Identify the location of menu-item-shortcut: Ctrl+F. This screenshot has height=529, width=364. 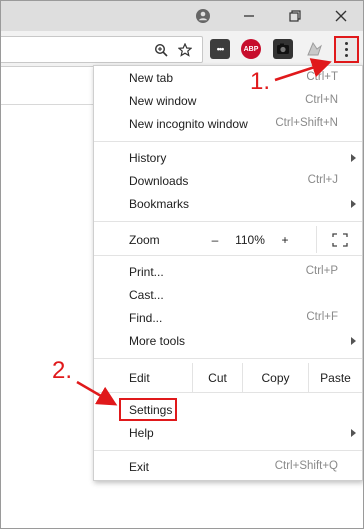
(322, 317).